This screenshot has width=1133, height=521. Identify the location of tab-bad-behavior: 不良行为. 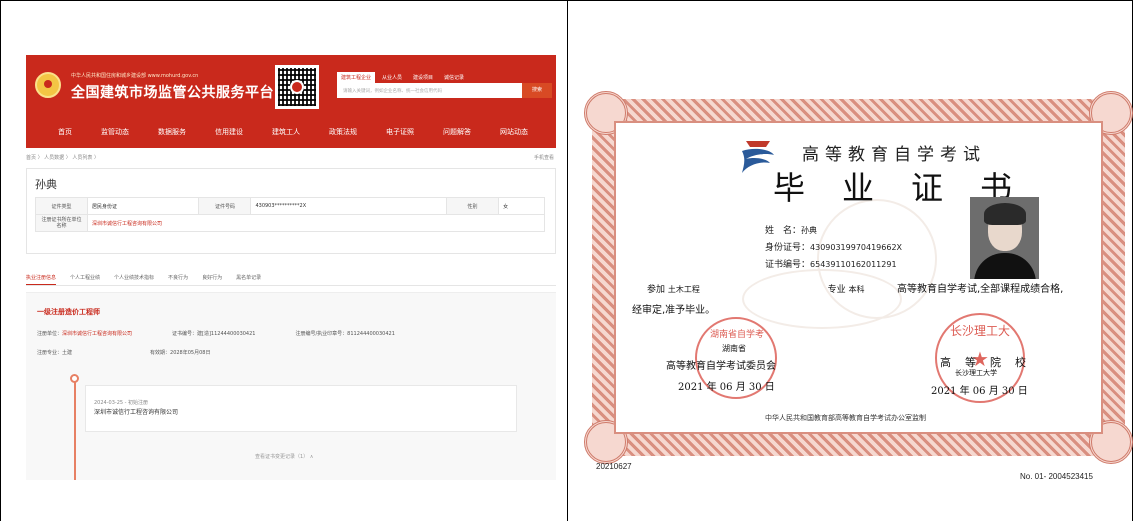
(178, 278).